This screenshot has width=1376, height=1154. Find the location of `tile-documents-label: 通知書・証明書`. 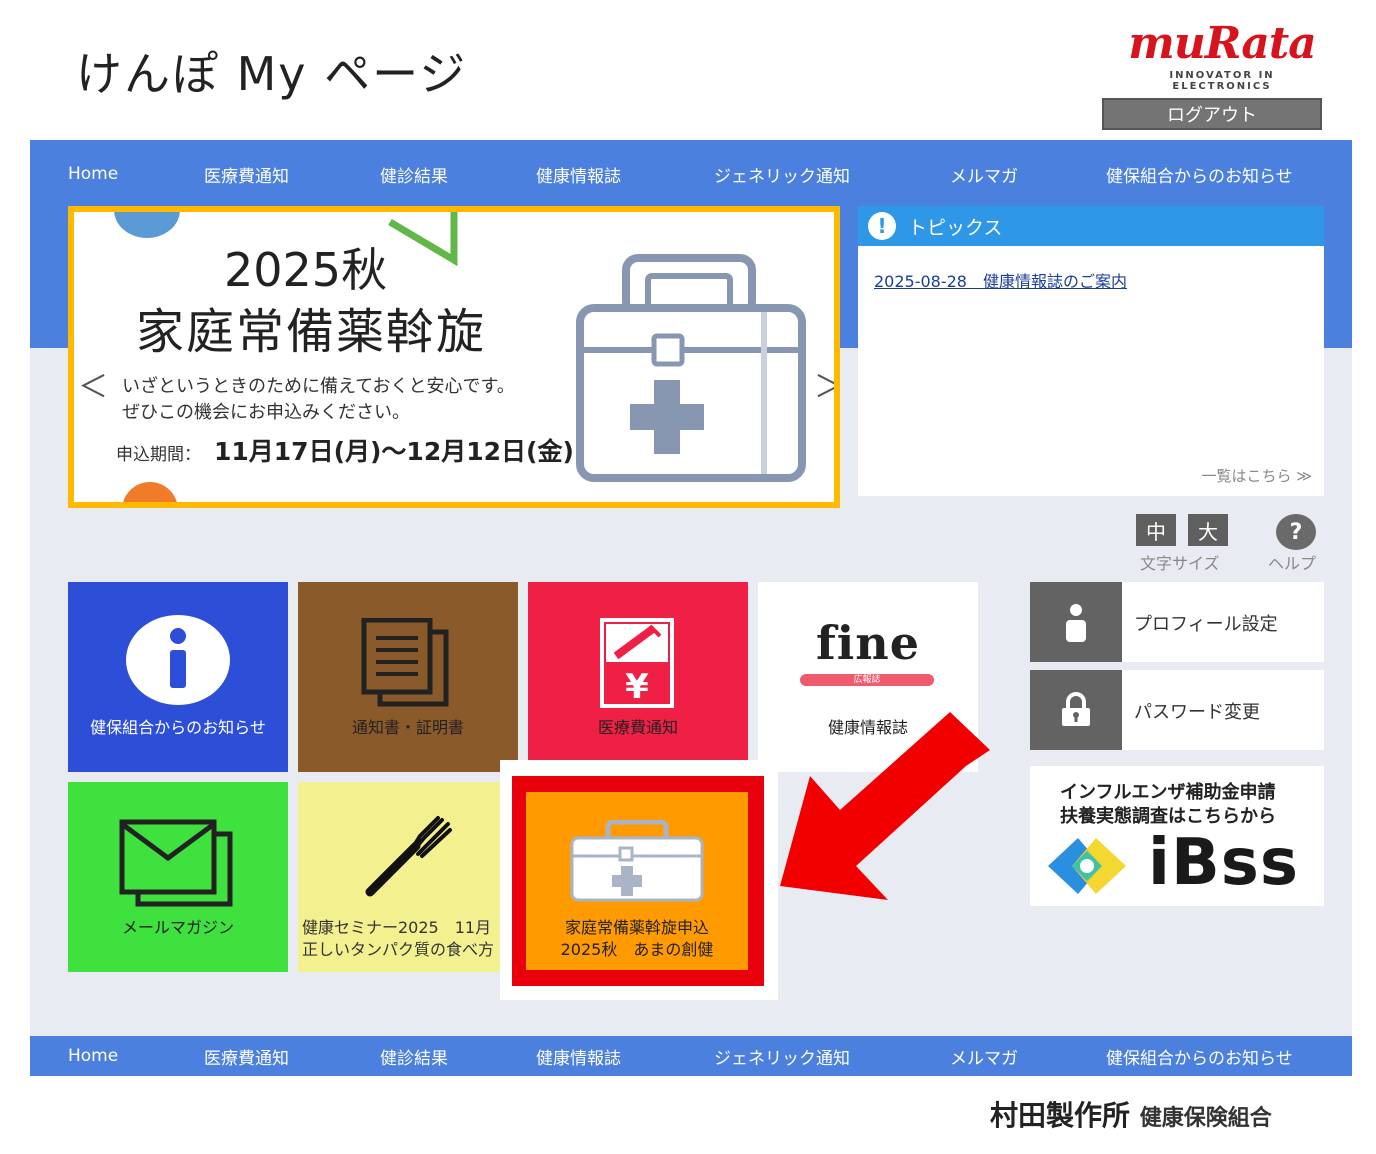

tile-documents-label: 通知書・証明書 is located at coordinates (407, 727).